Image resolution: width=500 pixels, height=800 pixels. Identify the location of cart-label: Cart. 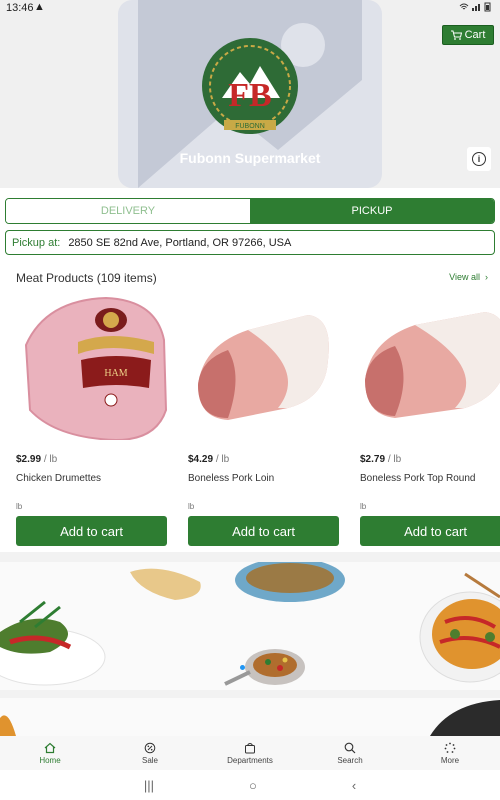
(475, 35).